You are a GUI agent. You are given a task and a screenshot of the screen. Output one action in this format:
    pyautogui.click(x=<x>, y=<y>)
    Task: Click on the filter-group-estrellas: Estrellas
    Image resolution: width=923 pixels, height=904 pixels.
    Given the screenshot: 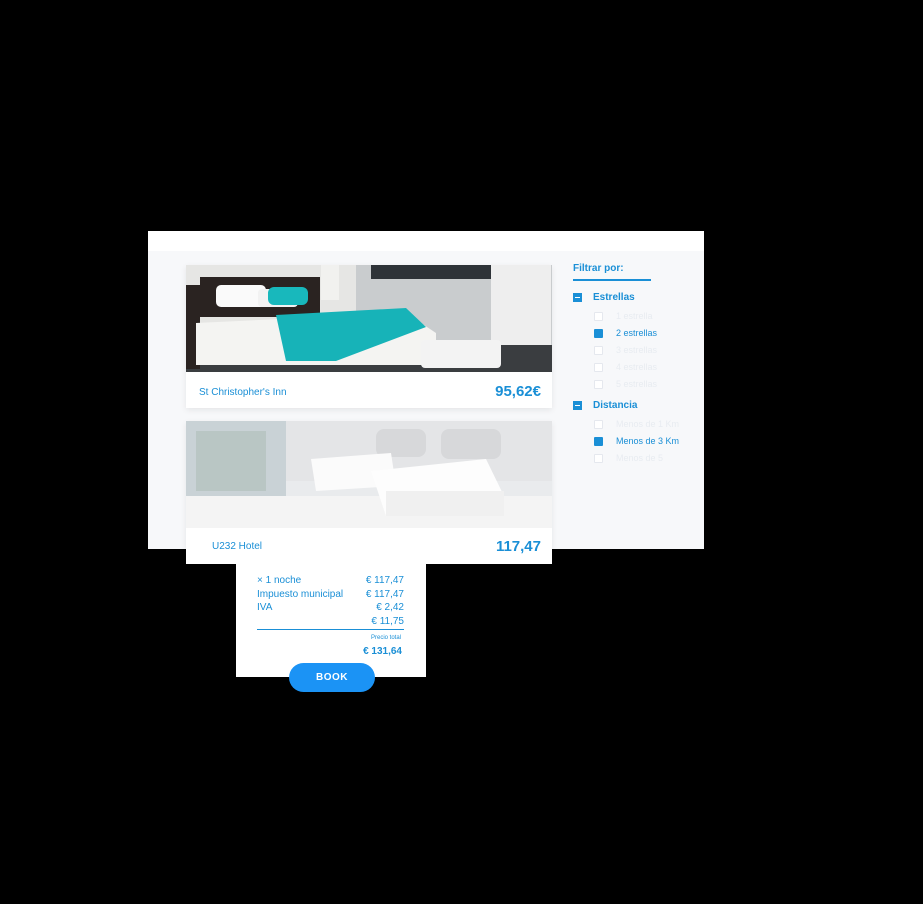 What is the action you would take?
    pyautogui.click(x=604, y=297)
    